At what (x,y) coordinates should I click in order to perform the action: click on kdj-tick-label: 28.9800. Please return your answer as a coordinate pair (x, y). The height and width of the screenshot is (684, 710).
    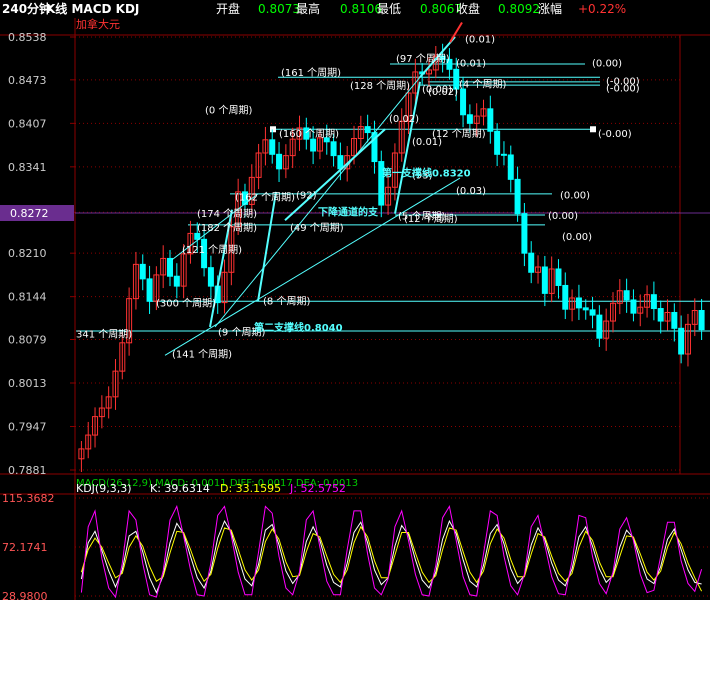
    Looking at the image, I should click on (25, 596).